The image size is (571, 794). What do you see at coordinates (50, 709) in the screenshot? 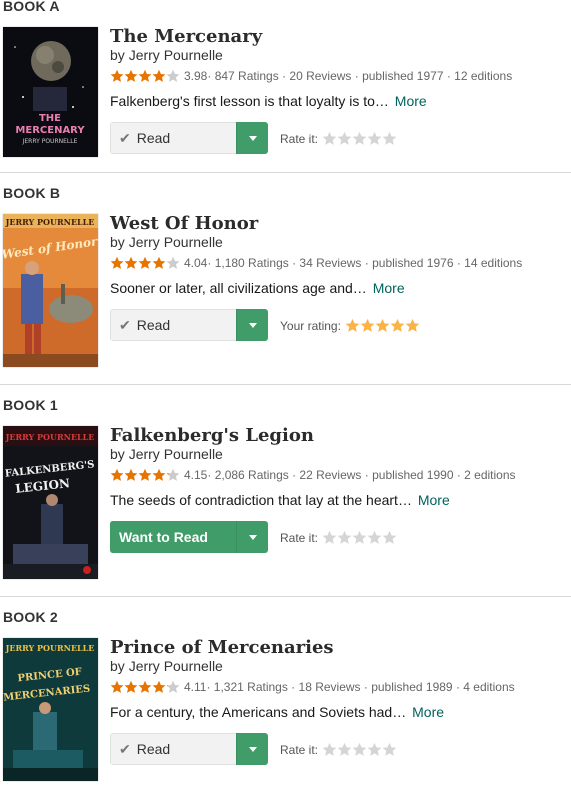
I see `book-cover: JERRY POURNELLE PRINCE OF MERCENARIES` at bounding box center [50, 709].